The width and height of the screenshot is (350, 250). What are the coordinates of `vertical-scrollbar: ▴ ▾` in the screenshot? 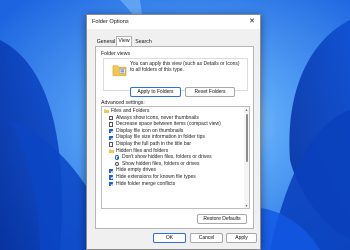 It's located at (246, 157).